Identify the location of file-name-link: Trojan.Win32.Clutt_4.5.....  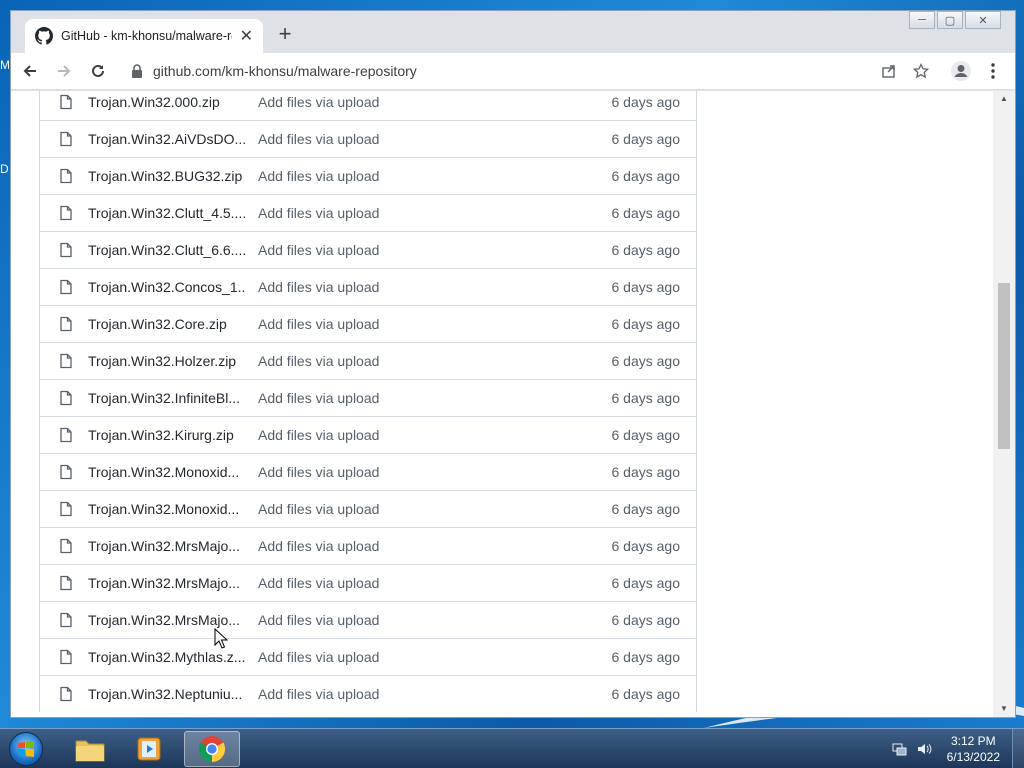
(167, 213).